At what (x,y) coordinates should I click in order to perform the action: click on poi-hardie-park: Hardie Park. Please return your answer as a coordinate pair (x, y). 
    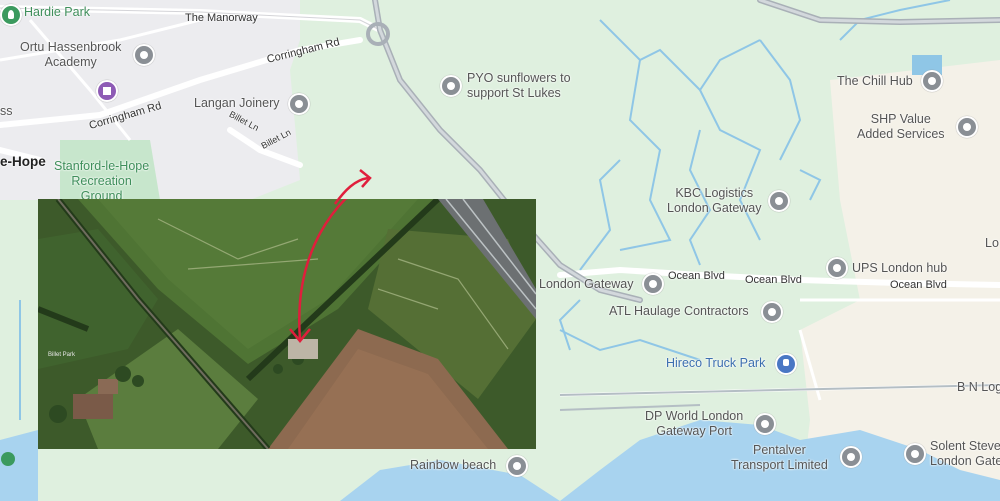
    Looking at the image, I should click on (57, 12).